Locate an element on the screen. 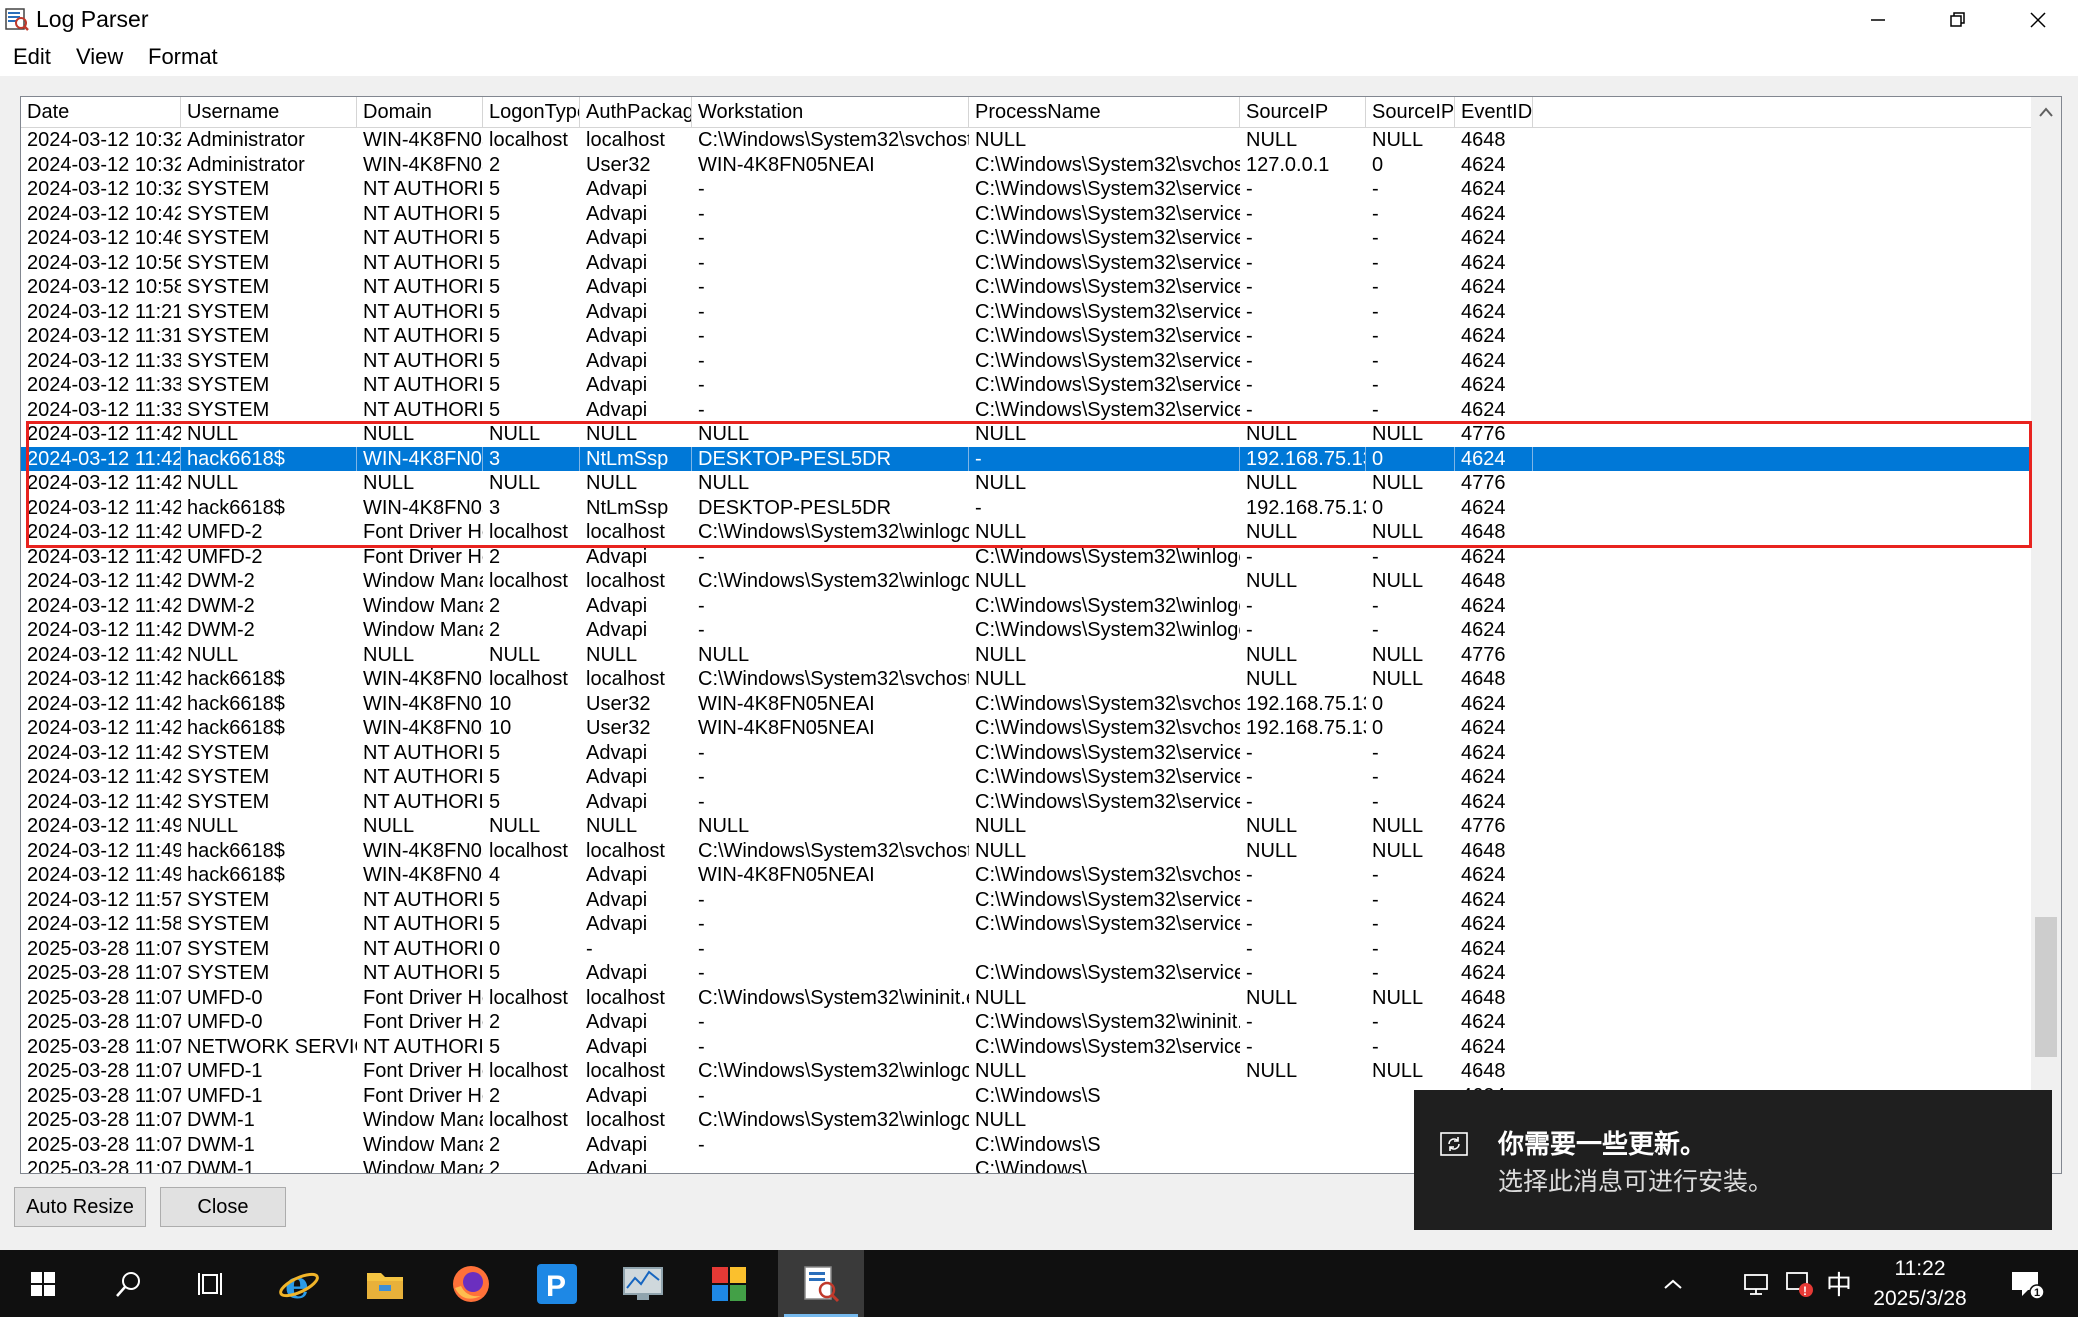 Image resolution: width=2078 pixels, height=1317 pixels. header-col-logontype: LogonType is located at coordinates (531, 112).